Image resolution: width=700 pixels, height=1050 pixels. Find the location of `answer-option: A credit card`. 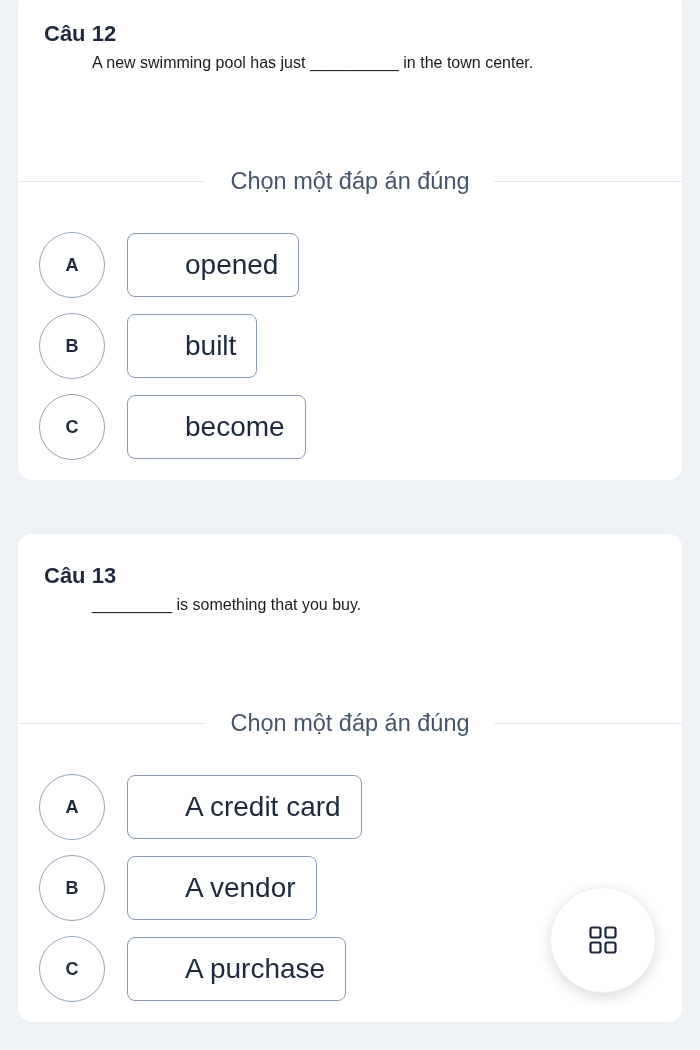

answer-option: A credit card is located at coordinates (244, 807).